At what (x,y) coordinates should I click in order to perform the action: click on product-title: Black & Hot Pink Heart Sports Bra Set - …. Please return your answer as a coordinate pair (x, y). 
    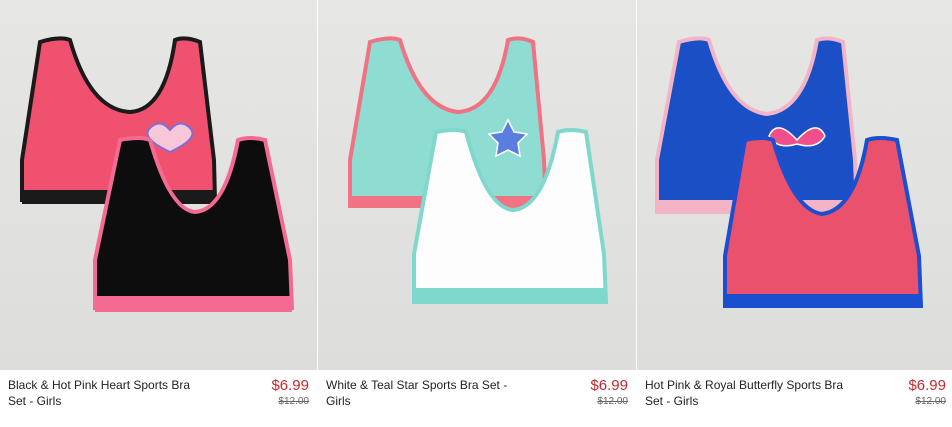
    Looking at the image, I should click on (108, 402).